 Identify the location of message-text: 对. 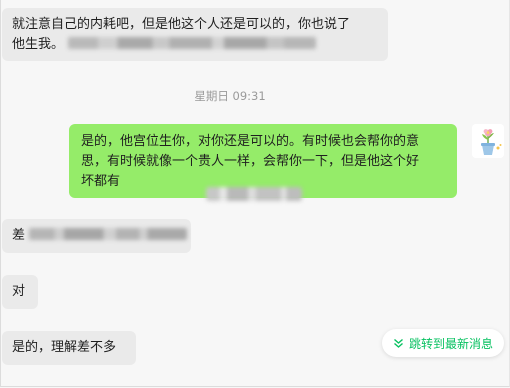
(19, 291).